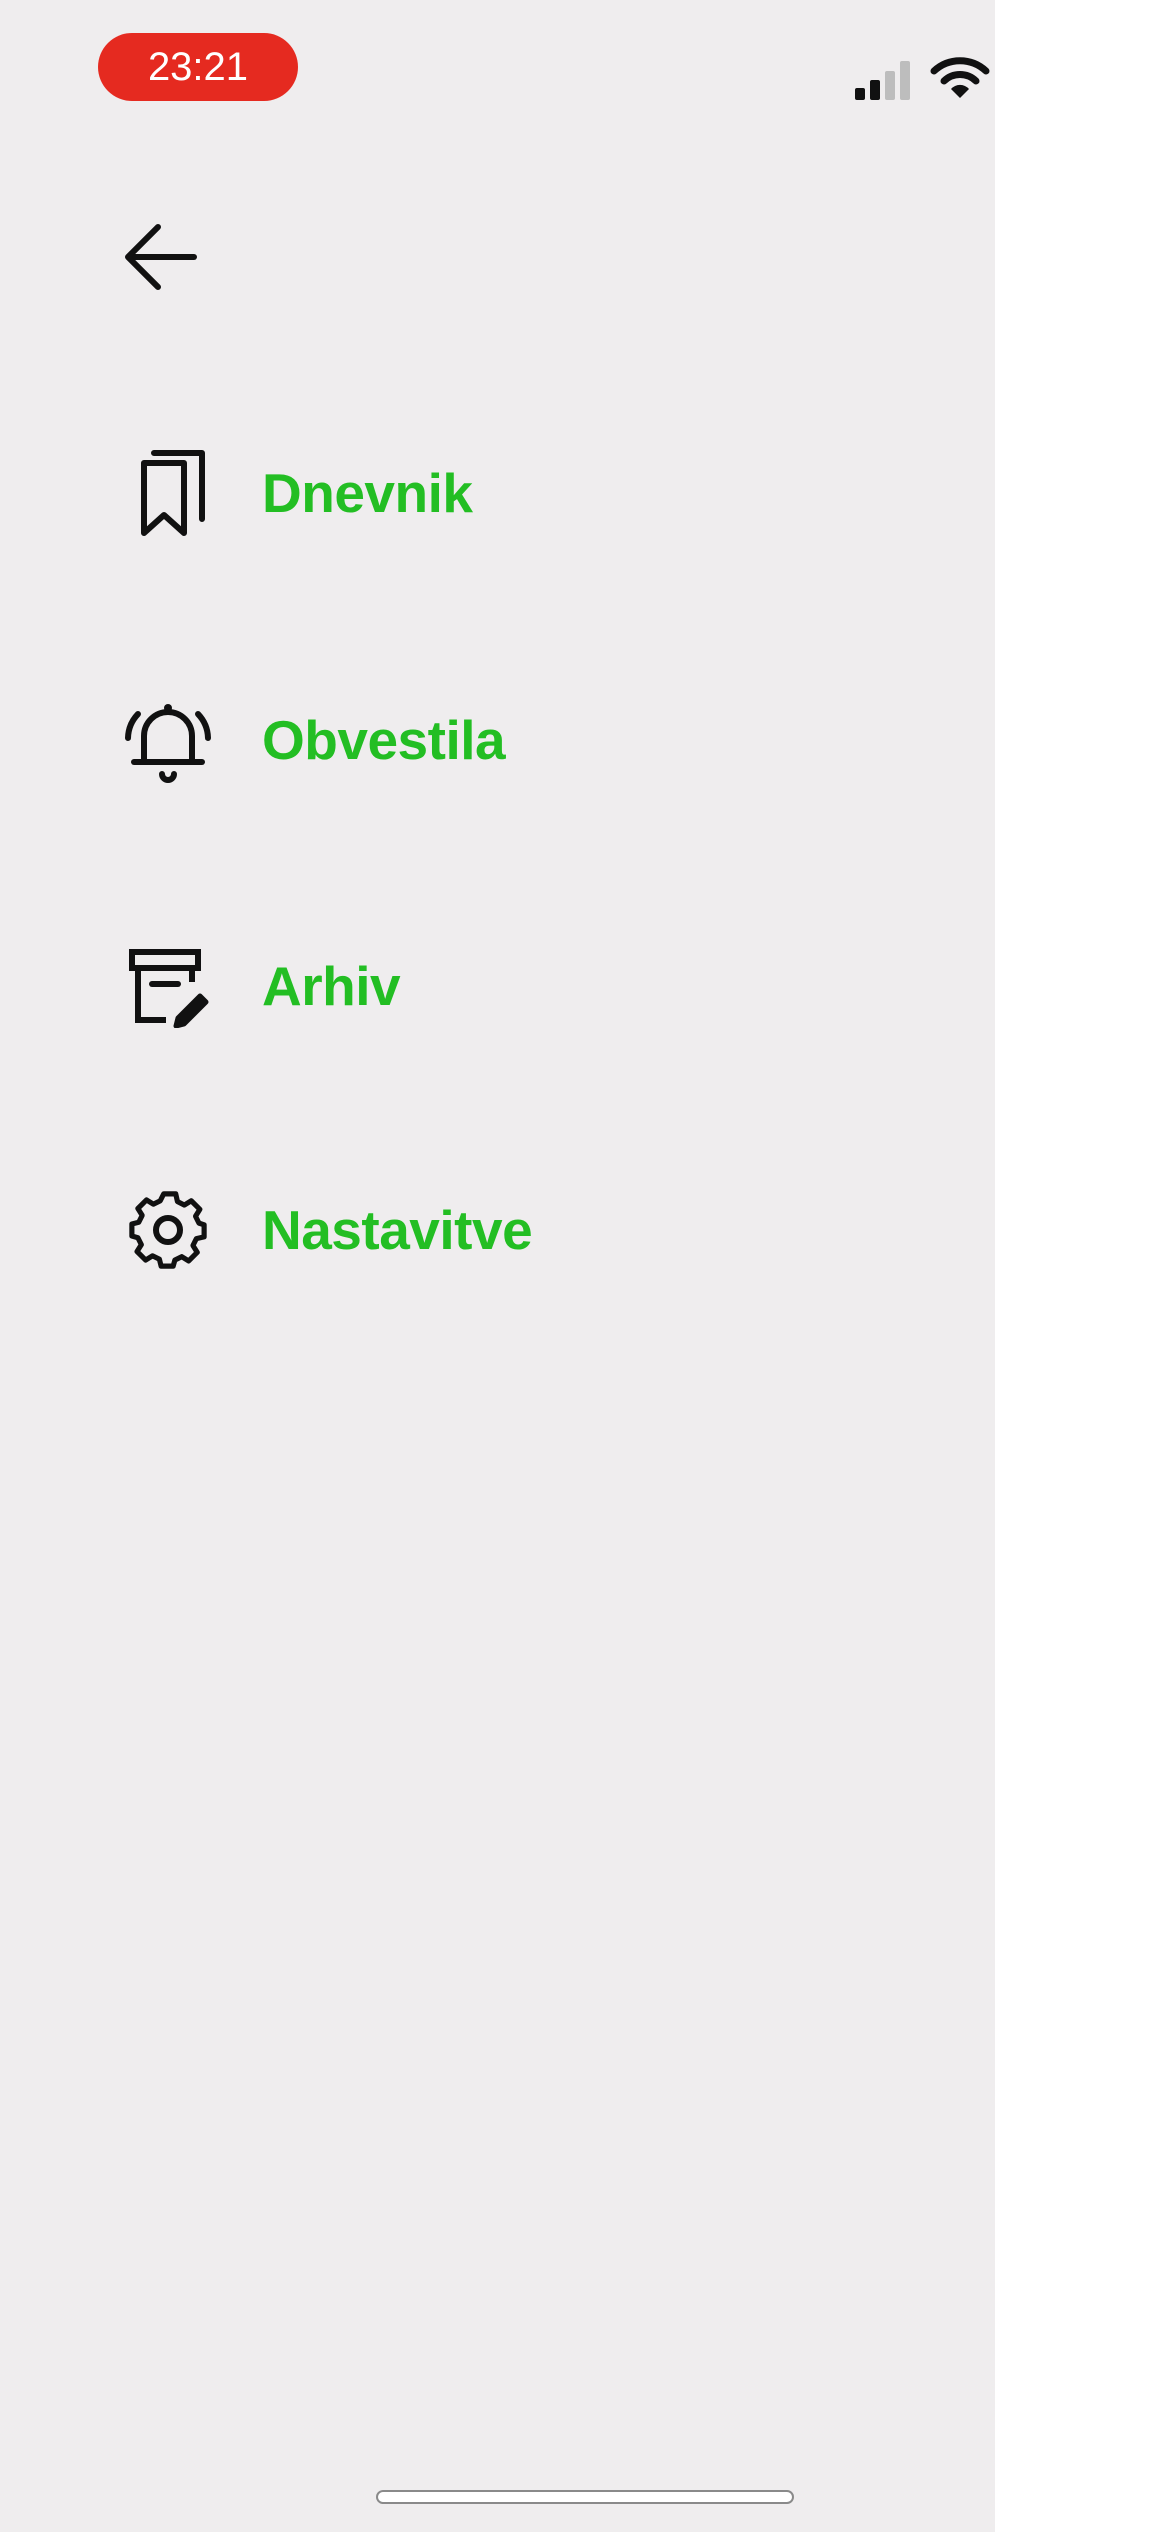  I want to click on back-button, so click(160, 257).